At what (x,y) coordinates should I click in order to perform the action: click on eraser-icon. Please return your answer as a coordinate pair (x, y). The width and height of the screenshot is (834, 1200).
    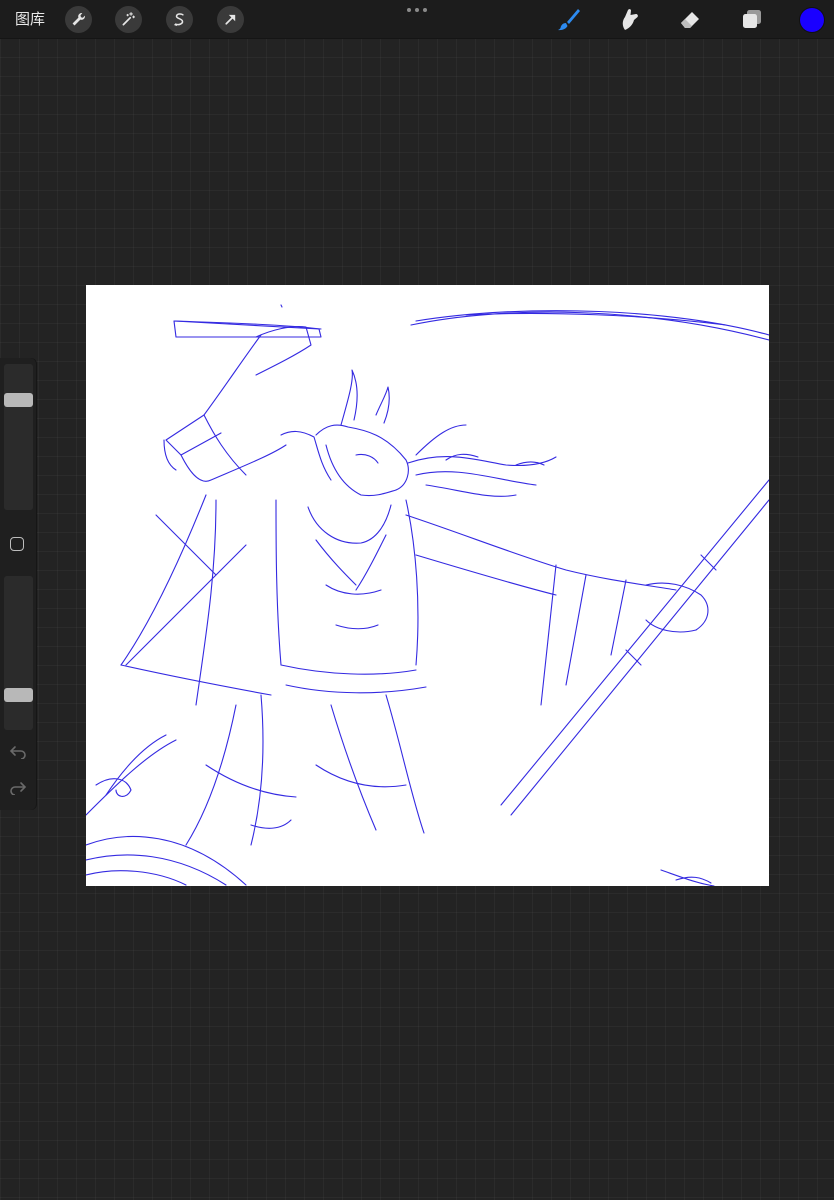
    Looking at the image, I should click on (690, 19).